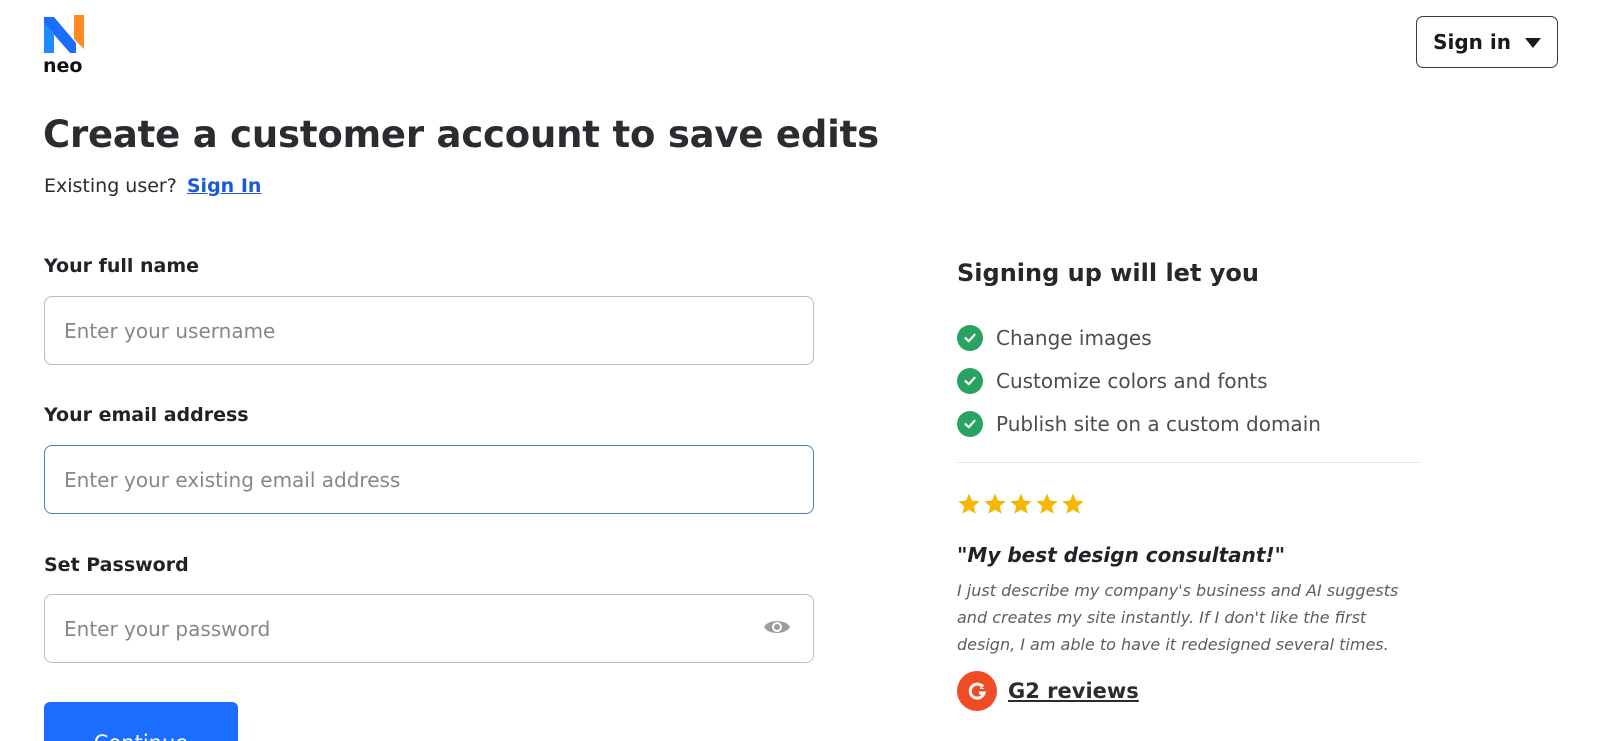 The height and width of the screenshot is (741, 1600). Describe the element at coordinates (110, 186) in the screenshot. I see `existing-user-text: Existing user?` at that location.